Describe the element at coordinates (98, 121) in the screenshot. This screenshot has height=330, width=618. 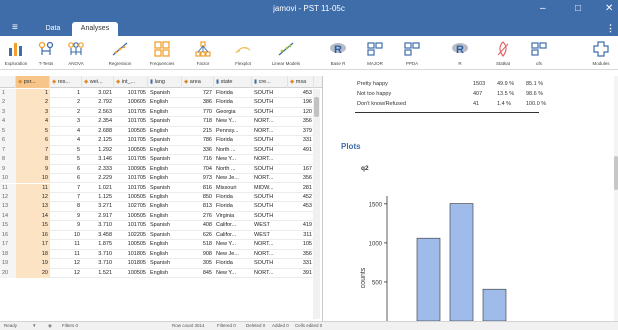
I see `grid-cell: 2.354` at that location.